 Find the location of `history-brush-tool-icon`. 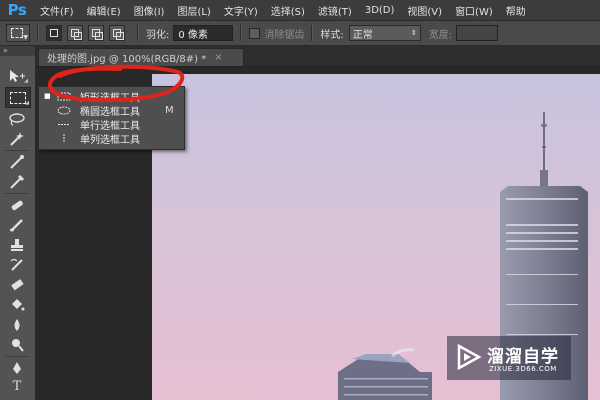

history-brush-tool-icon is located at coordinates (17, 264).